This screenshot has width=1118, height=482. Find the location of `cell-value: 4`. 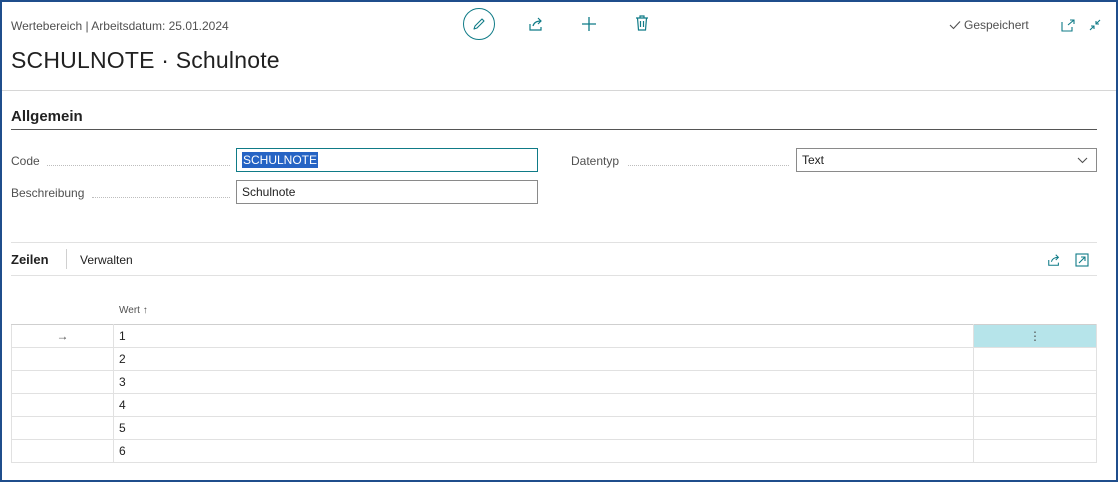

cell-value: 4 is located at coordinates (543, 405).